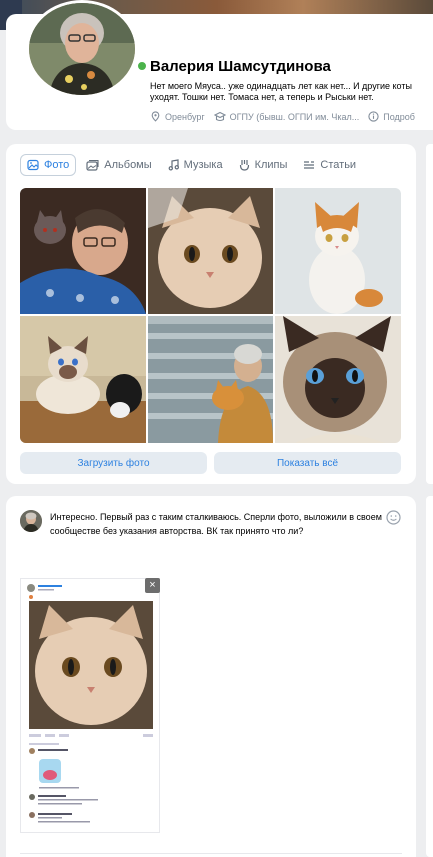 This screenshot has width=433, height=857. What do you see at coordinates (142, 66) in the screenshot?
I see `online-indicator` at bounding box center [142, 66].